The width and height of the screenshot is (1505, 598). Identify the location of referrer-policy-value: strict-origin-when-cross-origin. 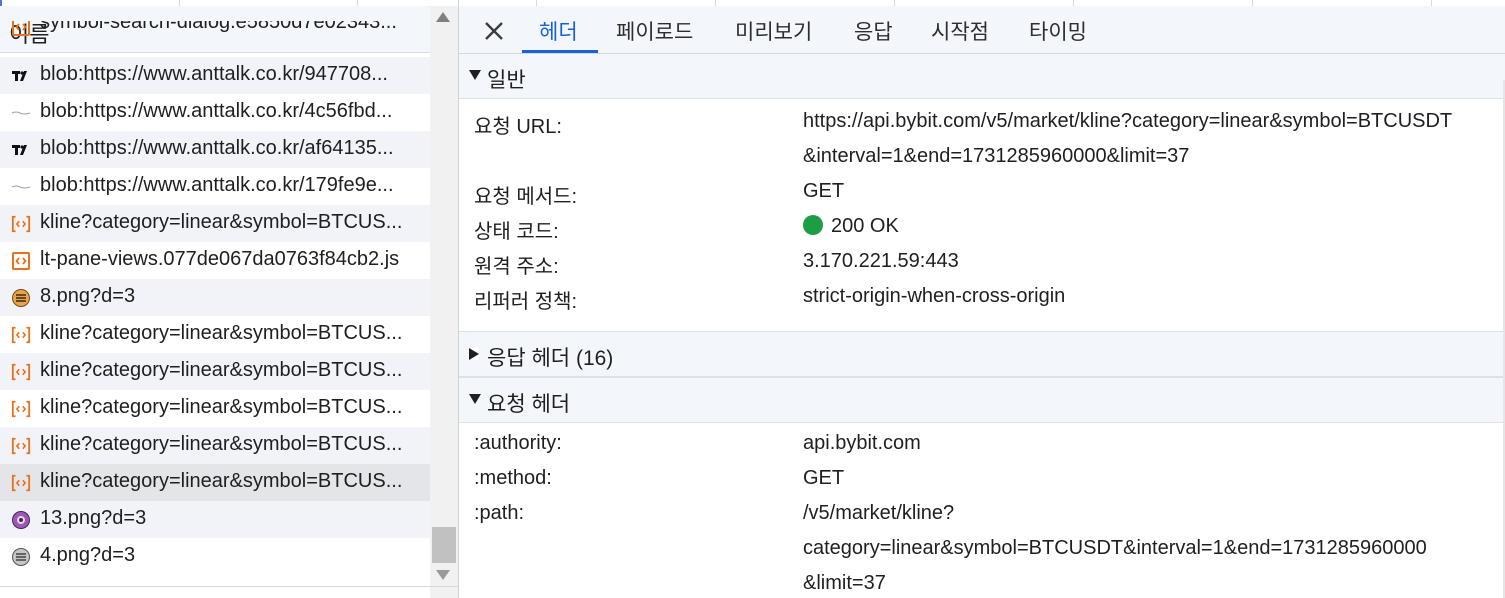
(934, 296).